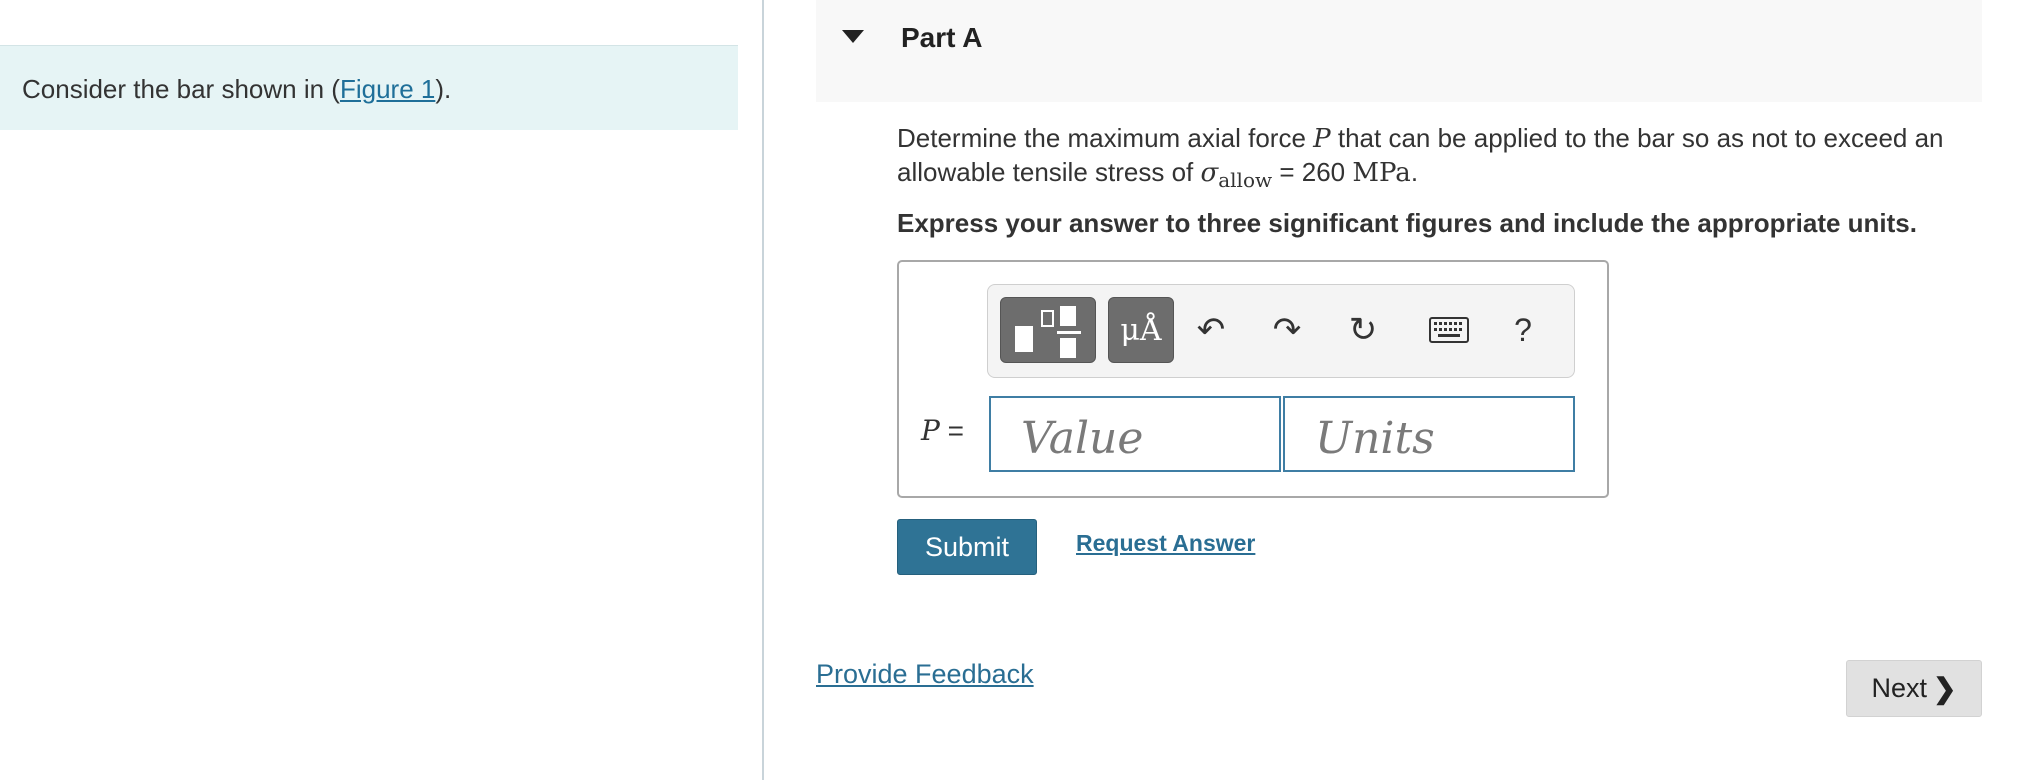  I want to click on force-variable: P, so click(1322, 139).